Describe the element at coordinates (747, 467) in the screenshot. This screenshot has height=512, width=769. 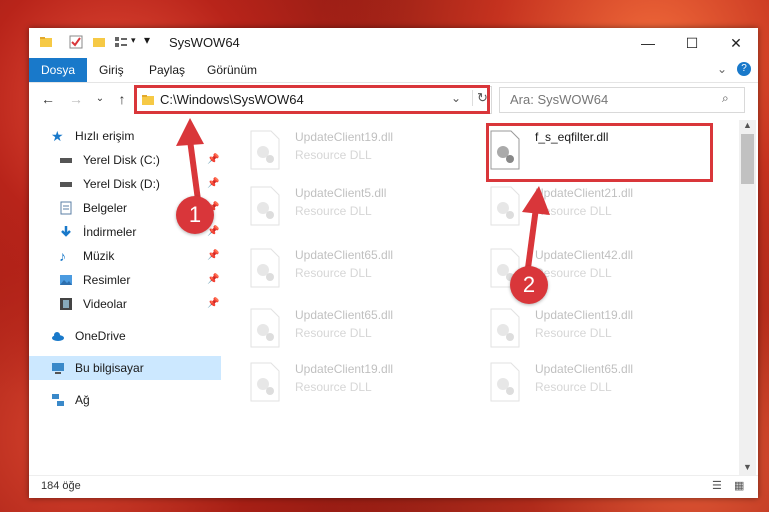
I see `scroll-down-icon: ▼` at that location.